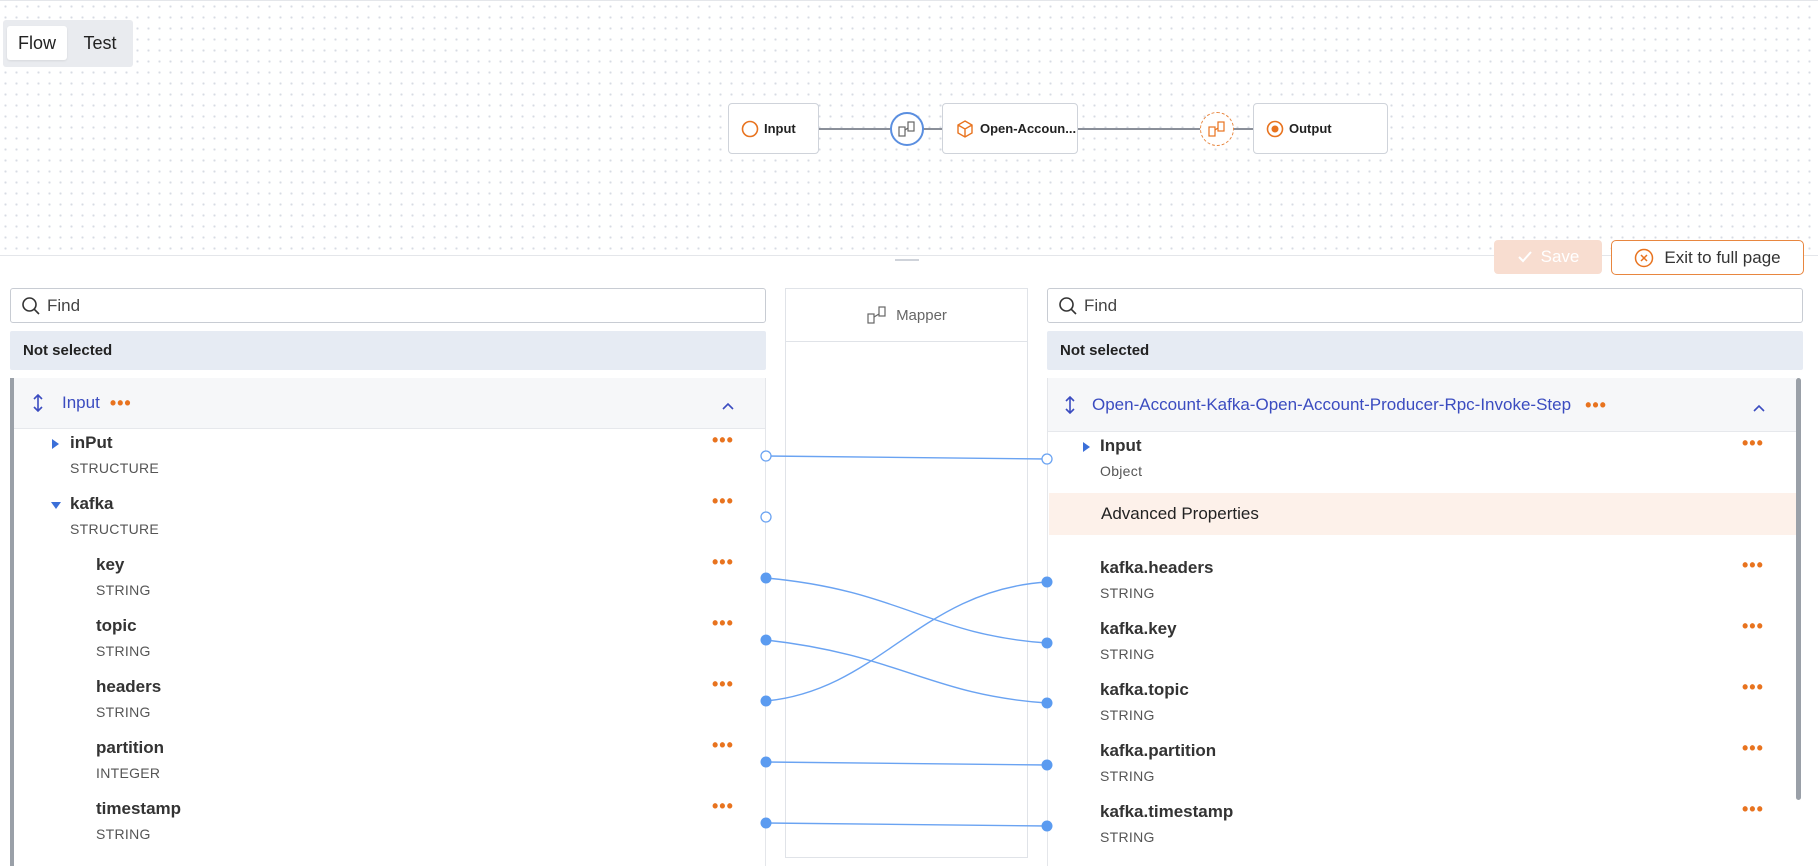  I want to click on save-label: Save, so click(1560, 256).